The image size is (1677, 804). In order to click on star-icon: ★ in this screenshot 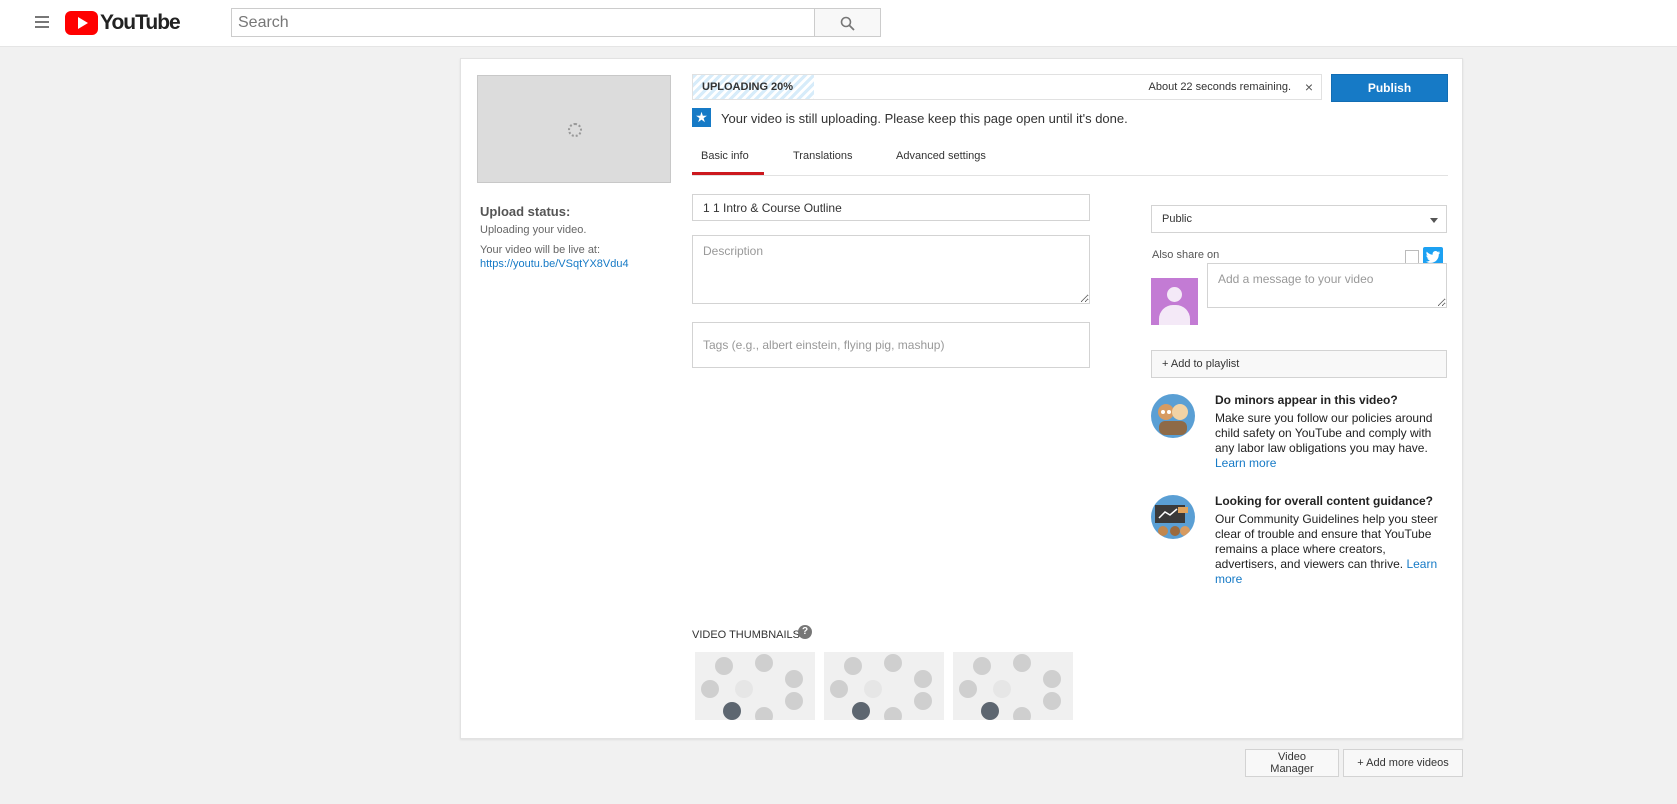, I will do `click(701, 117)`.